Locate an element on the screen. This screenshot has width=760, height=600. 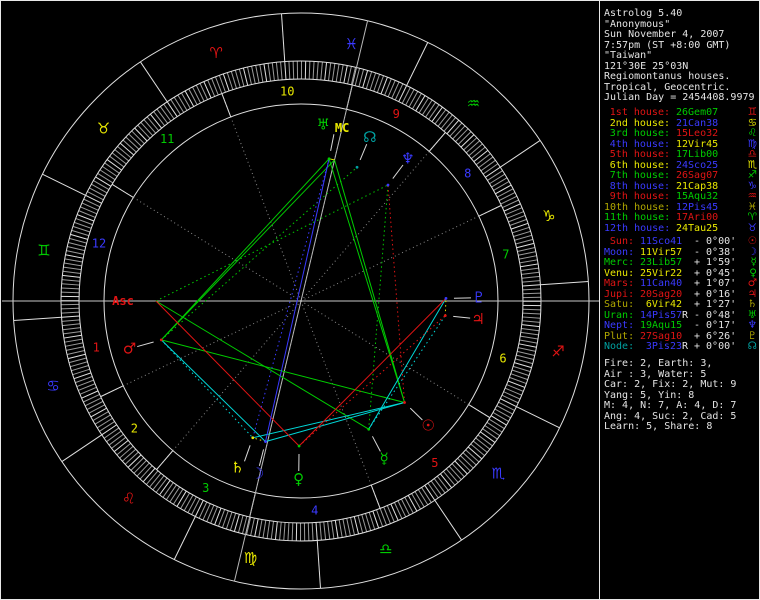
house-sign-icon: ♒ is located at coordinates (752, 196).